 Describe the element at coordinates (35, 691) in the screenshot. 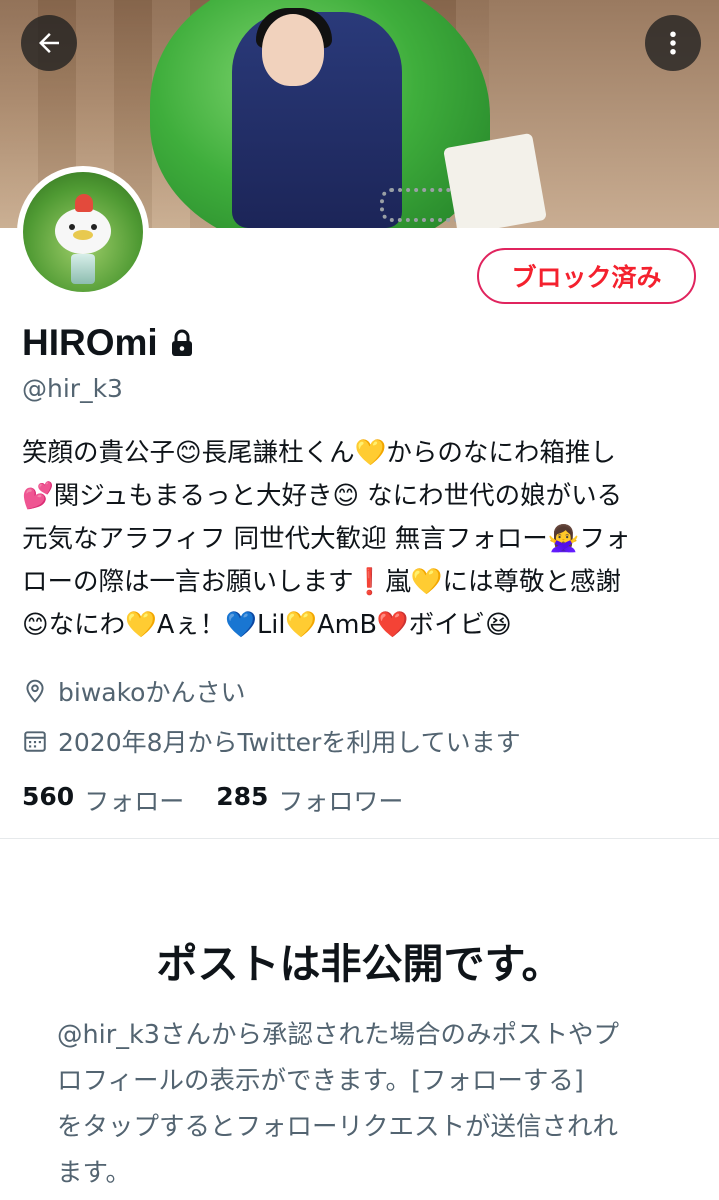

I see `location-pin-icon` at that location.